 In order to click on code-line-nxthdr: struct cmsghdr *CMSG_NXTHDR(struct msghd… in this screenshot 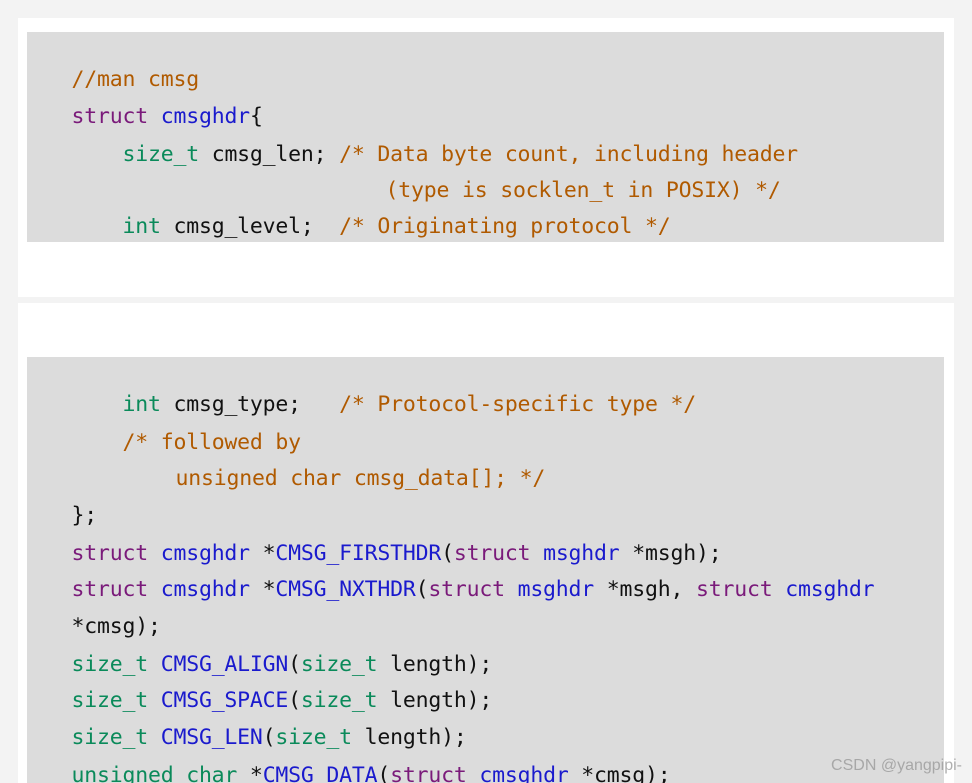, I will do `click(460, 575)`.